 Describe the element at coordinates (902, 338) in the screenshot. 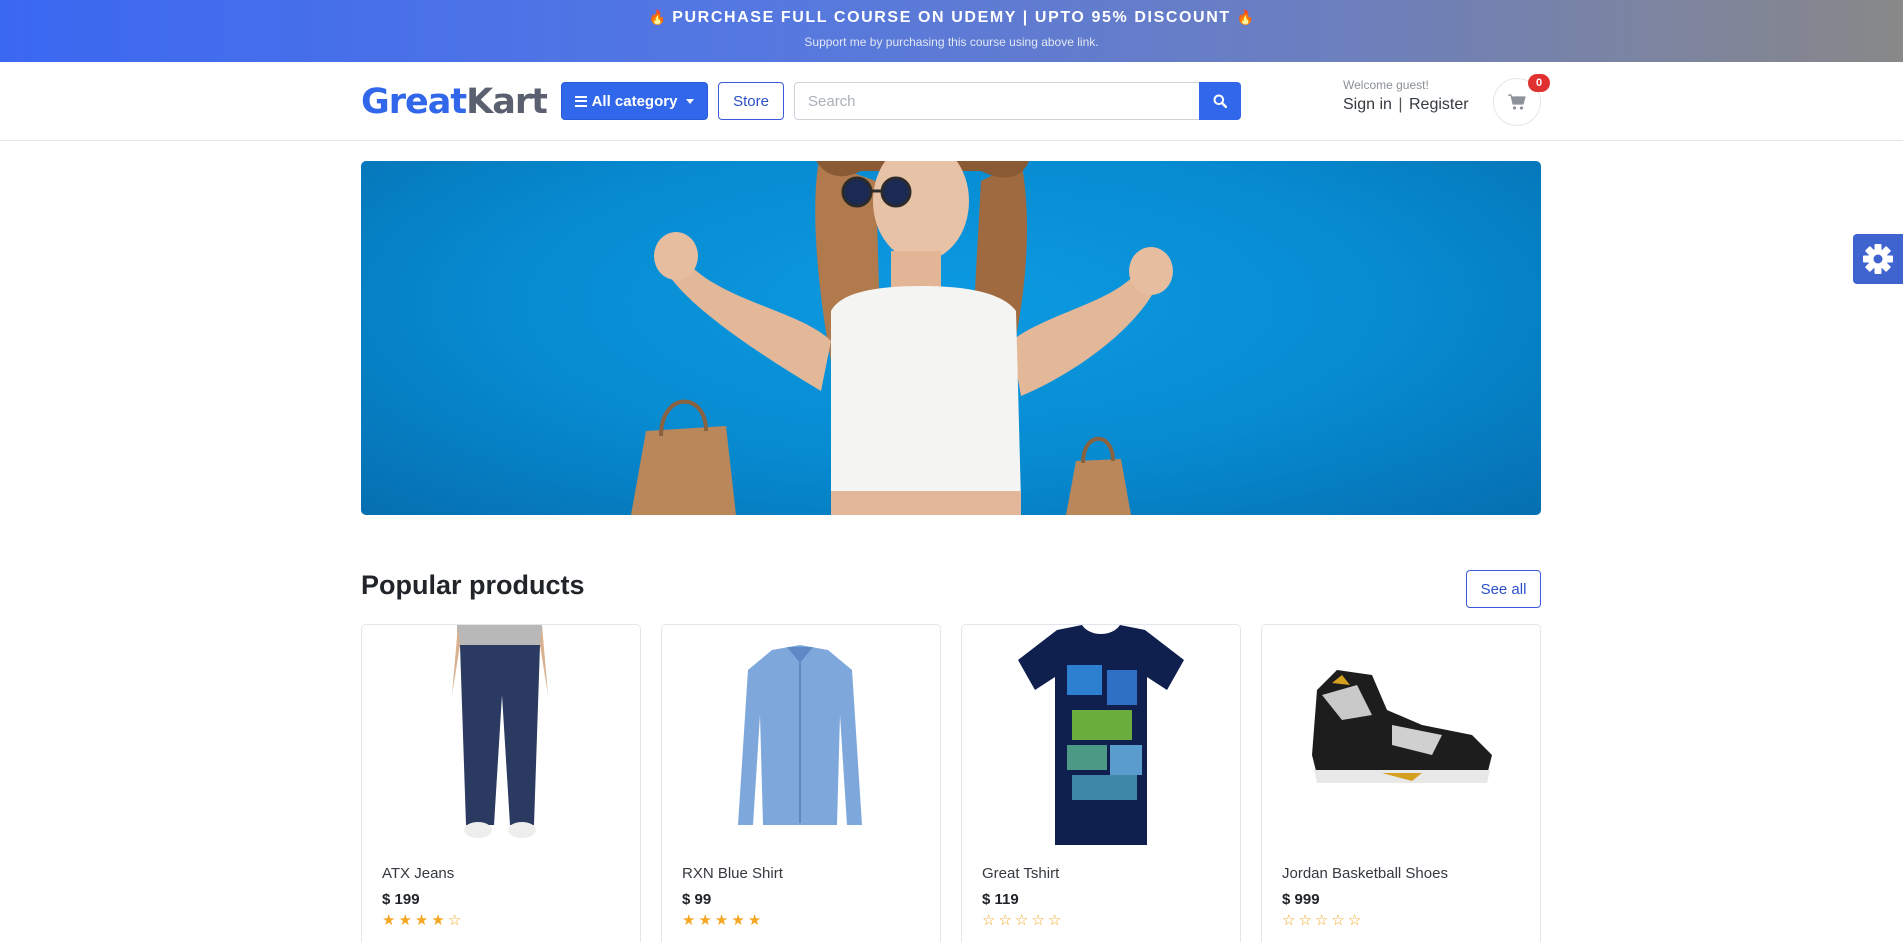

I see `hero-model-image` at that location.